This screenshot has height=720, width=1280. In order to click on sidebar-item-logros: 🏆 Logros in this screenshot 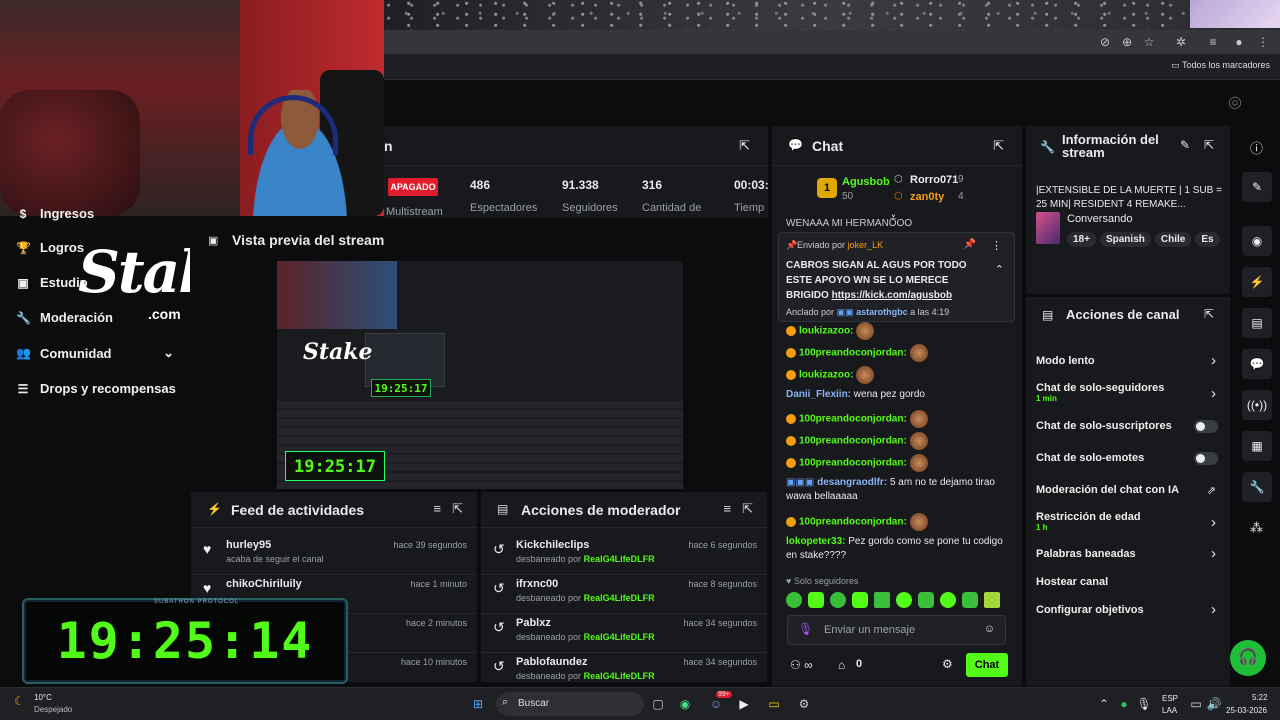, I will do `click(50, 247)`.